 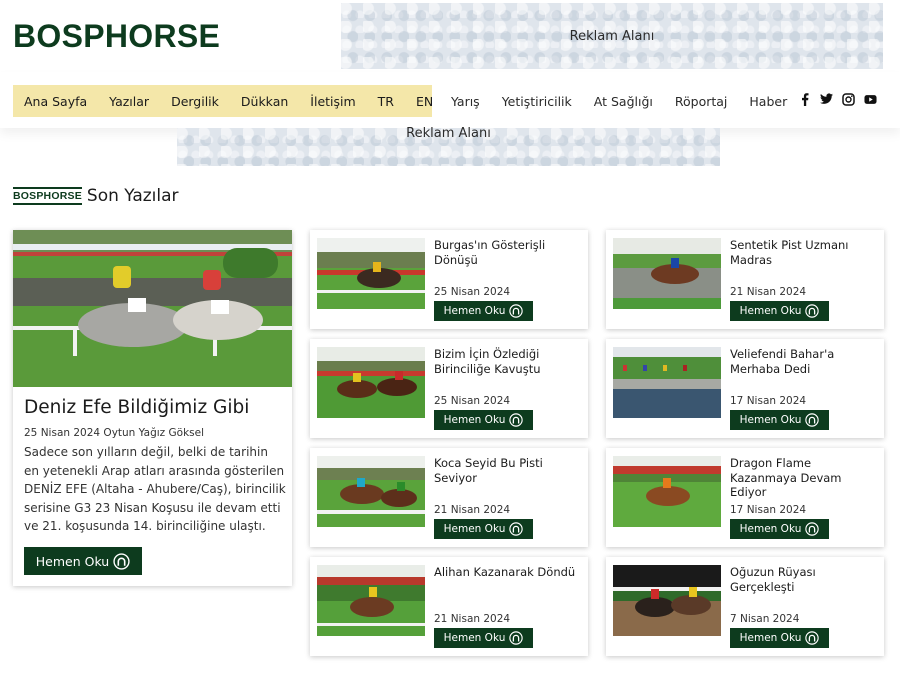 What do you see at coordinates (195, 101) in the screenshot?
I see `nav-item-dergilik: Dergilik` at bounding box center [195, 101].